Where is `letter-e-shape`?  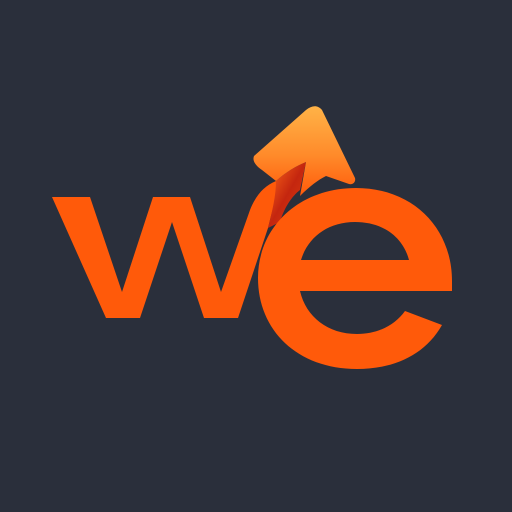 letter-e-shape is located at coordinates (355, 278).